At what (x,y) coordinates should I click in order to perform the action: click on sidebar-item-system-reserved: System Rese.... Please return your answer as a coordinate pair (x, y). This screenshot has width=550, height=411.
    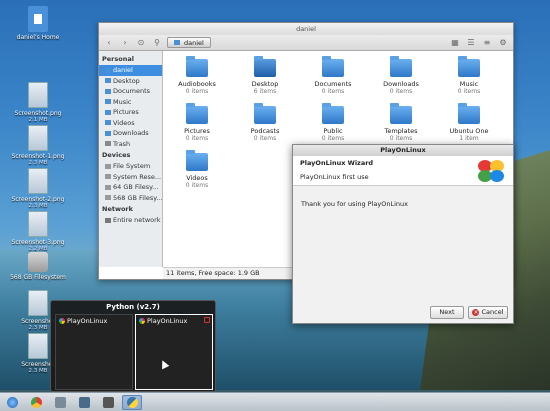
    Looking at the image, I should click on (130, 177).